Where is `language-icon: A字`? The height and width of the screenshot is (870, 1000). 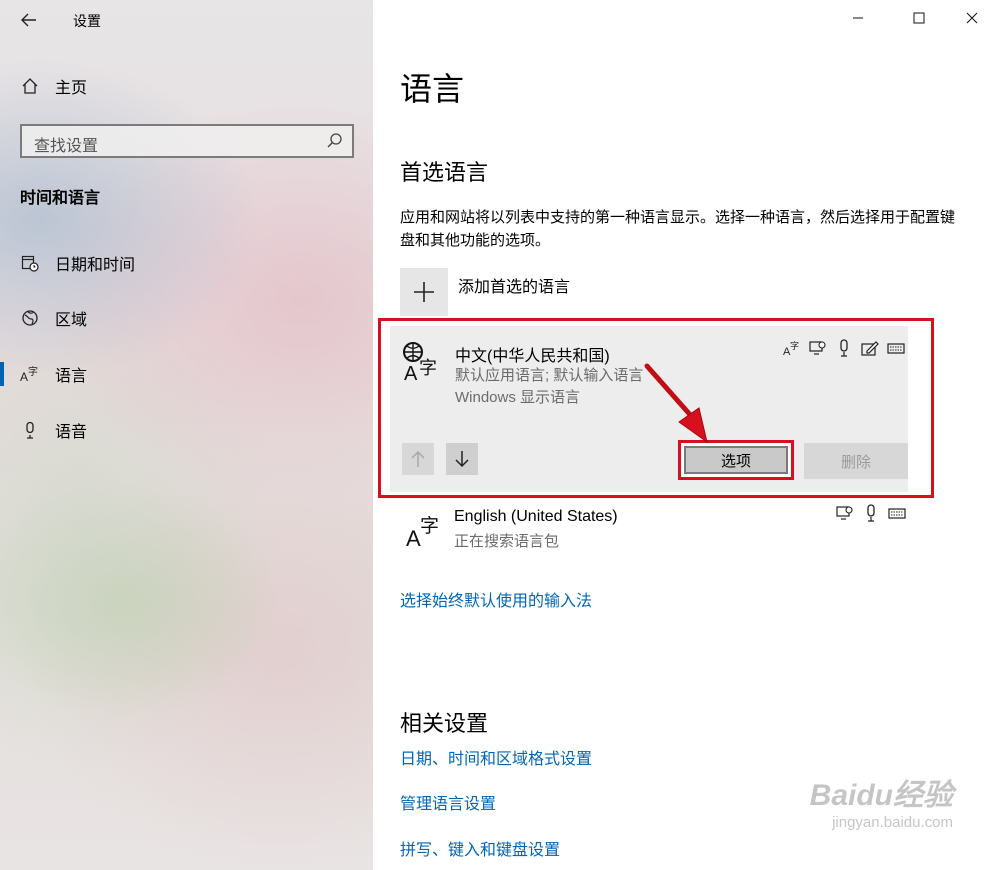 language-icon: A字 is located at coordinates (30, 374).